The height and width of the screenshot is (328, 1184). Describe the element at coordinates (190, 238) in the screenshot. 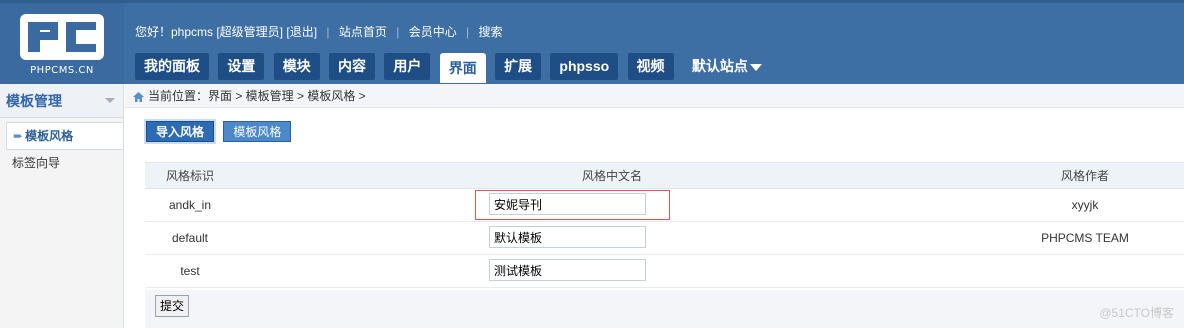

I see `style-id: default` at that location.